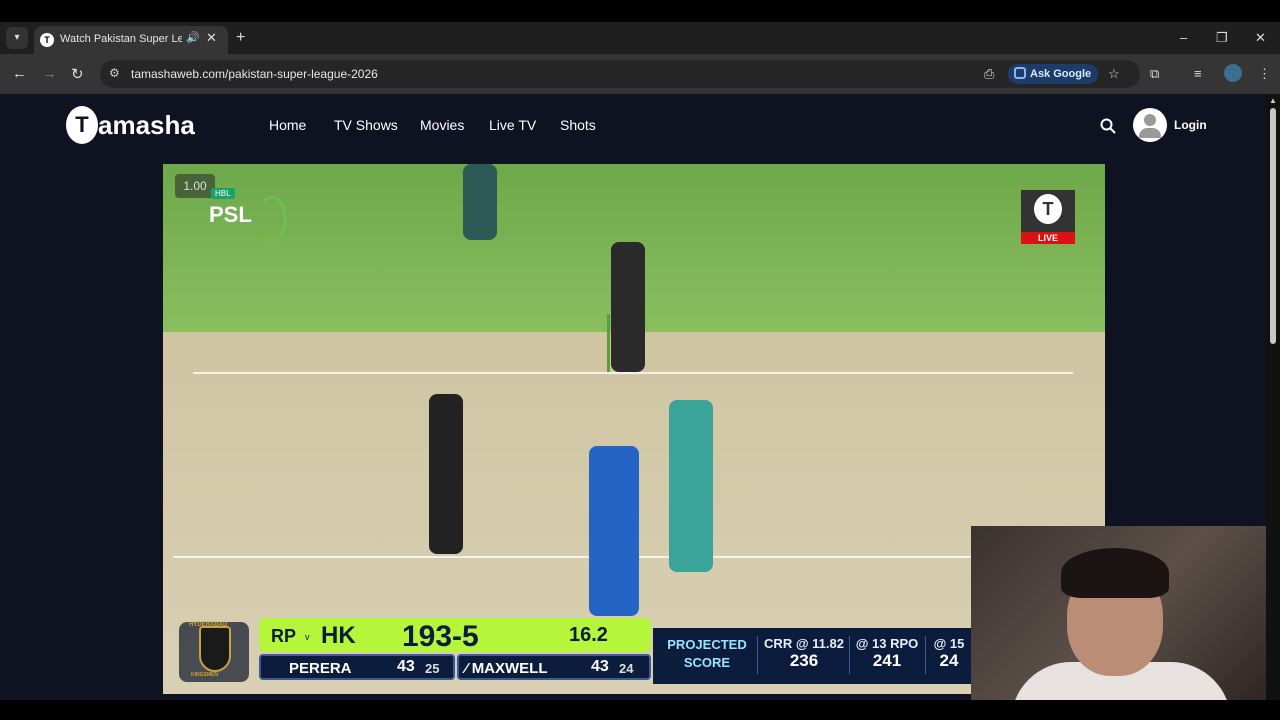  What do you see at coordinates (49, 73) in the screenshot?
I see `forward-button: →` at bounding box center [49, 73].